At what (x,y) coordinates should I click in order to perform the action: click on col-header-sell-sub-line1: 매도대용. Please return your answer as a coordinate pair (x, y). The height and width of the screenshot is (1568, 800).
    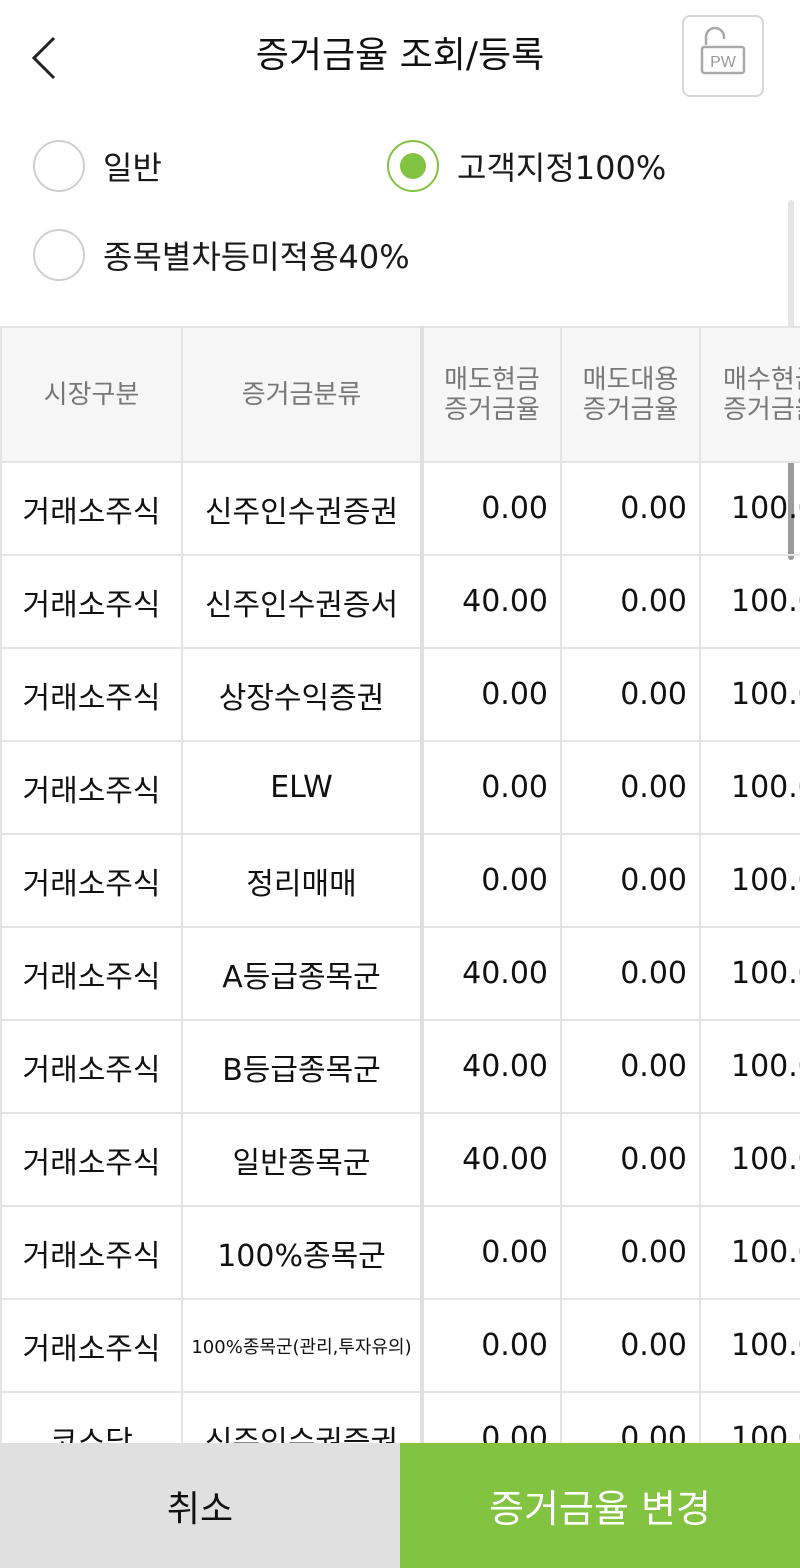
    Looking at the image, I should click on (630, 379).